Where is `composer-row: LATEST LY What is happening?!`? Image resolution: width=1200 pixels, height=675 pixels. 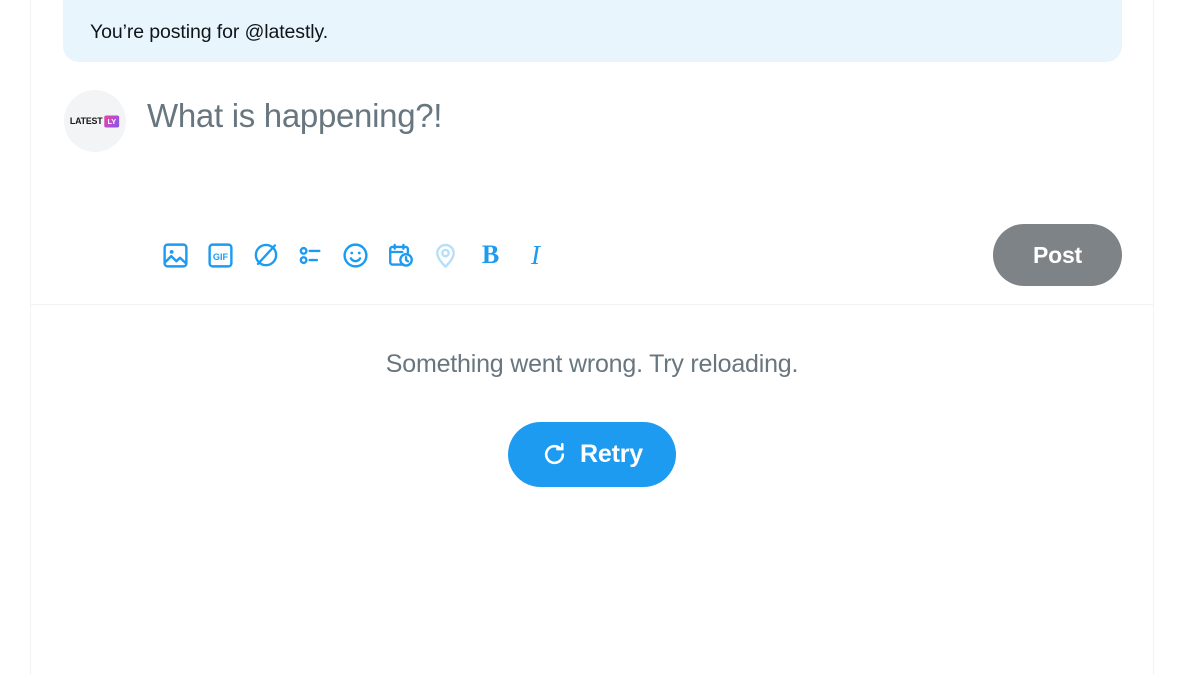 composer-row: LATEST LY What is happening?! is located at coordinates (592, 107).